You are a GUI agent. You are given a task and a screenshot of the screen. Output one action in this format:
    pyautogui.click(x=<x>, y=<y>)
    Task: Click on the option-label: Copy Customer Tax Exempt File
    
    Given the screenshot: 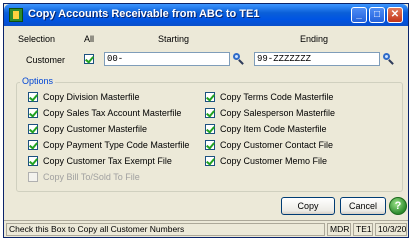 What is the action you would take?
    pyautogui.click(x=107, y=161)
    